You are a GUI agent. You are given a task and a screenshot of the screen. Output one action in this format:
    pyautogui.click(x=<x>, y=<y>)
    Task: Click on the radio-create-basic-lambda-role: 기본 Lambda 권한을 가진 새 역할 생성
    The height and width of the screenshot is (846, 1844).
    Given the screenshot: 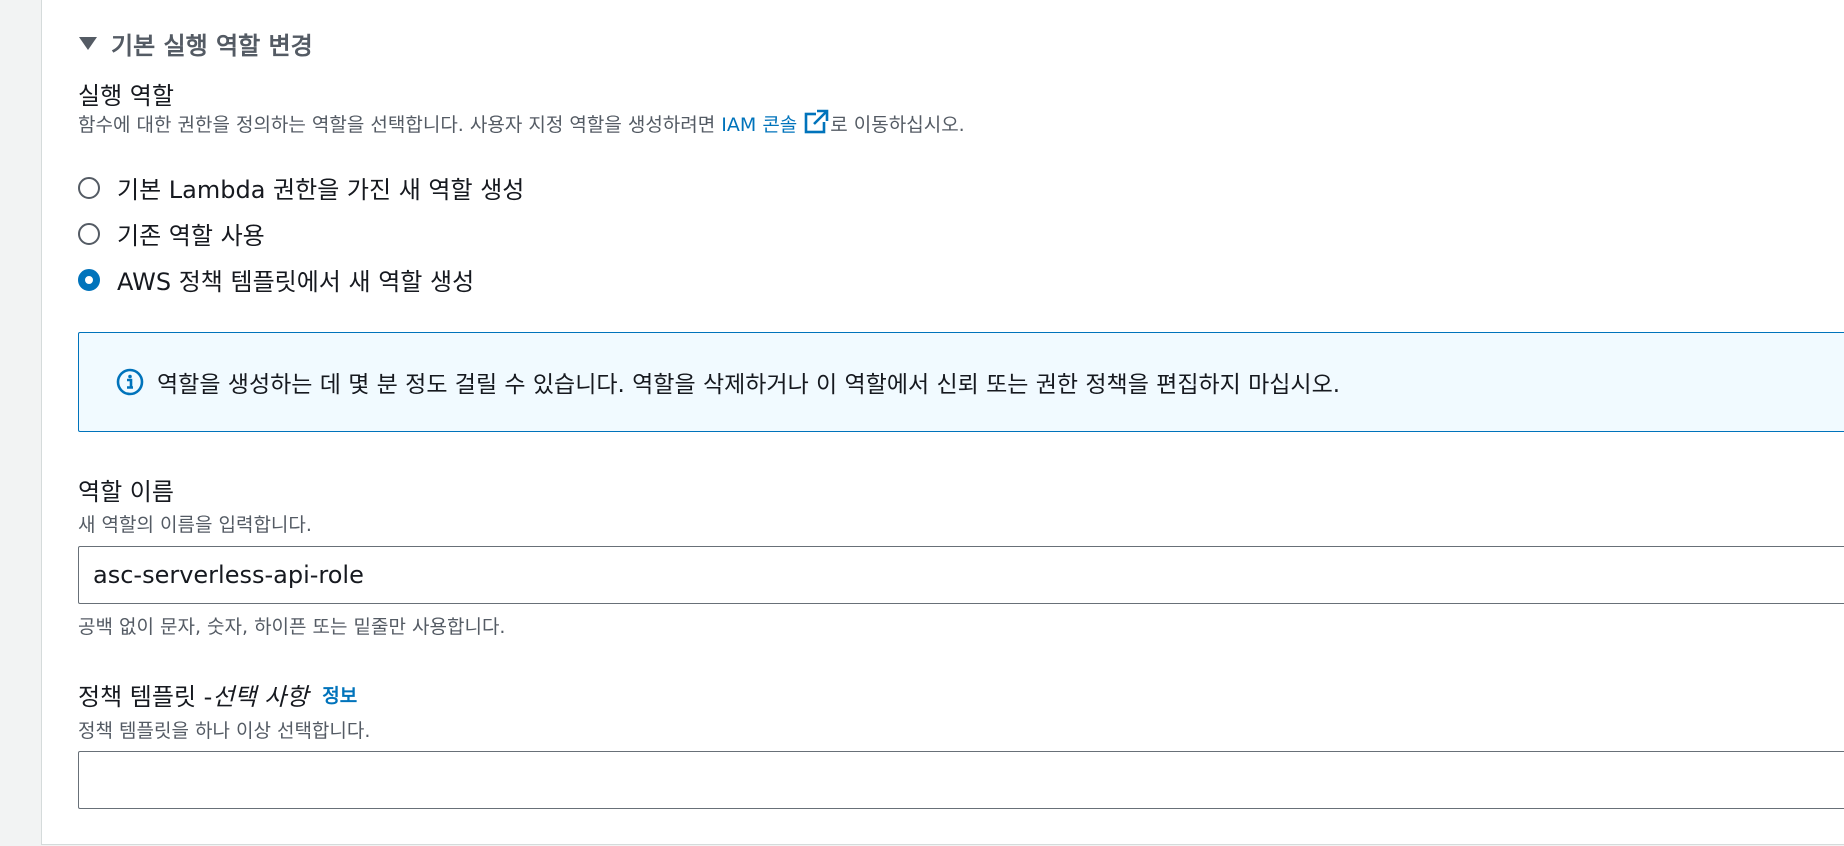 What is the action you would take?
    pyautogui.click(x=301, y=187)
    